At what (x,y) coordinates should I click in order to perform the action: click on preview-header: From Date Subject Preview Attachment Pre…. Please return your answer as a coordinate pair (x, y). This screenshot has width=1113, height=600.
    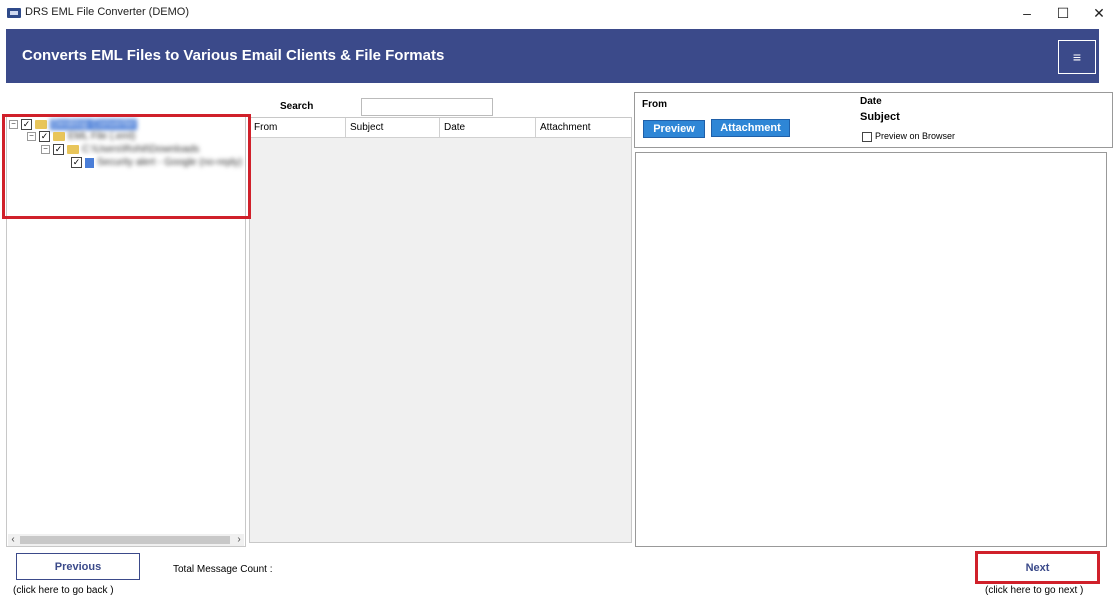
    Looking at the image, I should click on (873, 120).